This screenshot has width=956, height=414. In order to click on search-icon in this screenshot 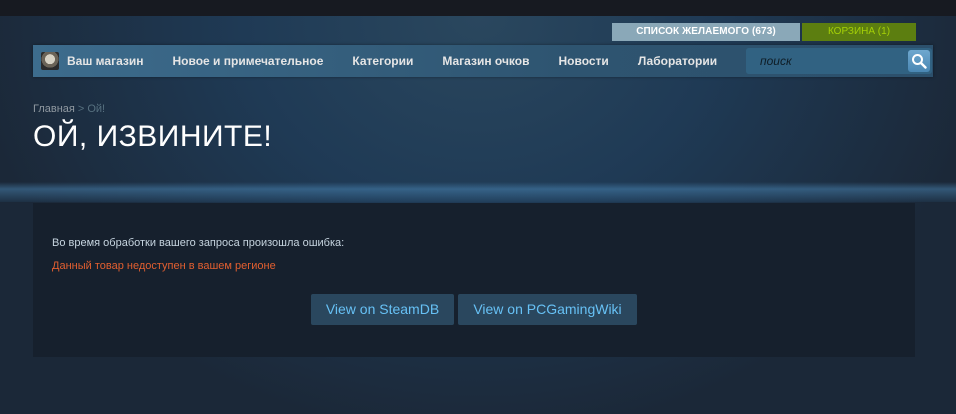, I will do `click(919, 61)`.